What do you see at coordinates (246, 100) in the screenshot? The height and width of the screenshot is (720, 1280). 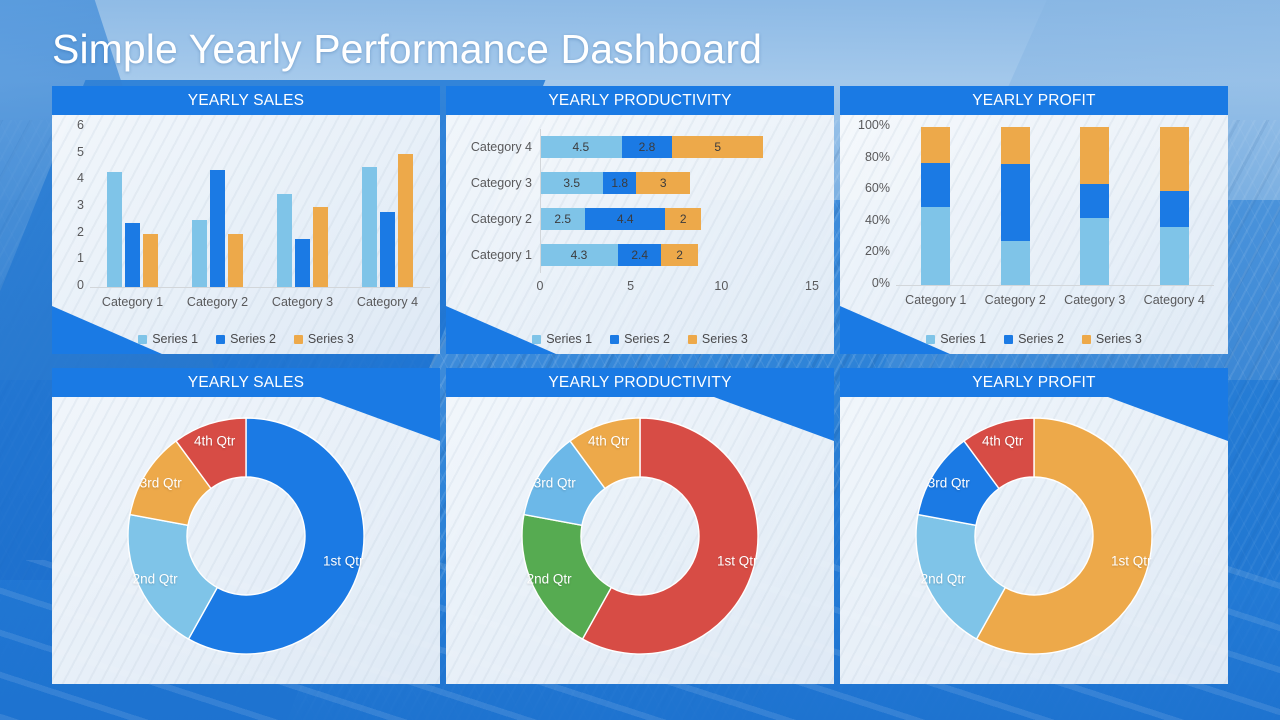 I see `card-title-yearly-sales-column: YEARLY SALES` at bounding box center [246, 100].